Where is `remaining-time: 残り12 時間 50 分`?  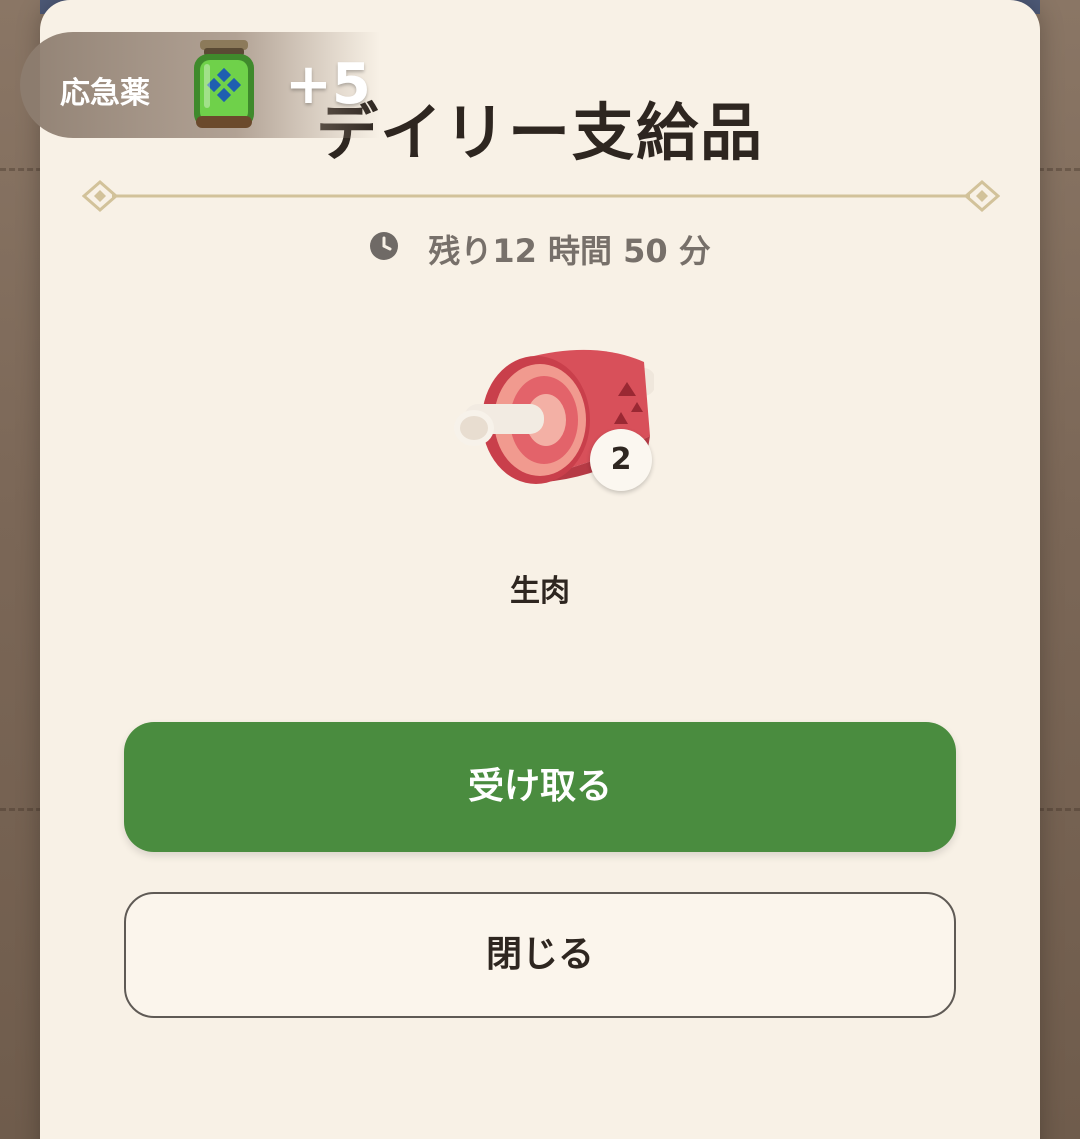 remaining-time: 残り12 時間 50 分 is located at coordinates (540, 249).